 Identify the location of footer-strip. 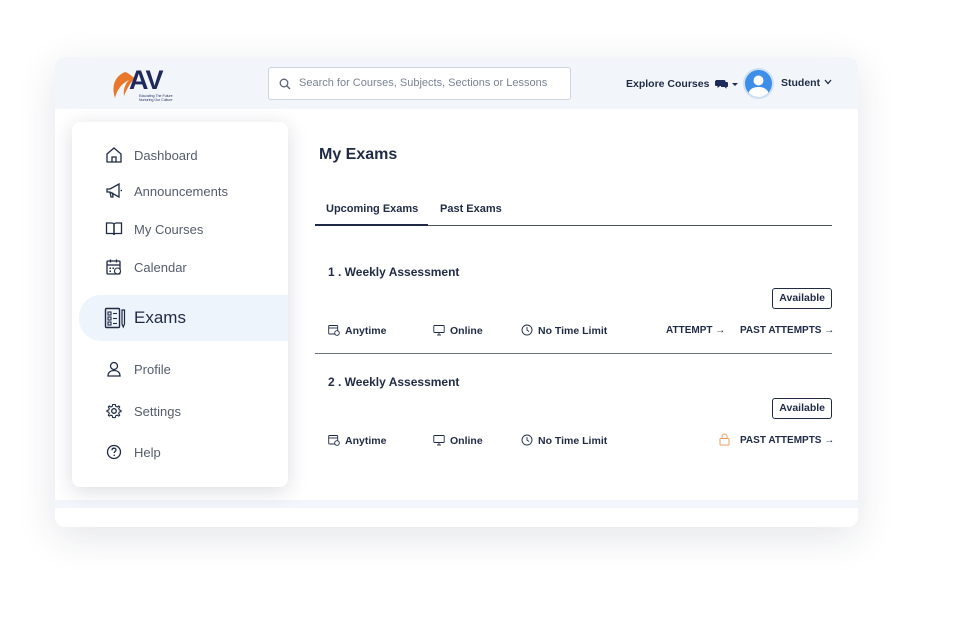
(456, 504).